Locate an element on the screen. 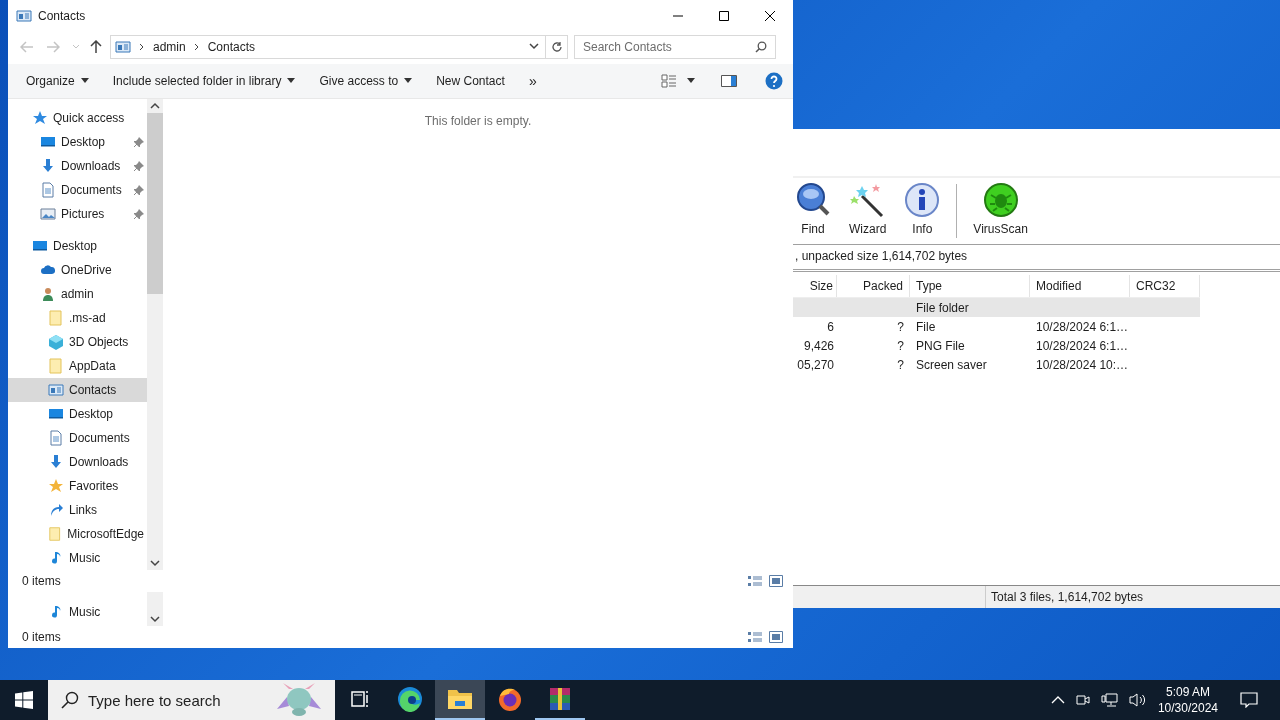 The image size is (1280, 720). table-cell: 05,270 is located at coordinates (815, 364).